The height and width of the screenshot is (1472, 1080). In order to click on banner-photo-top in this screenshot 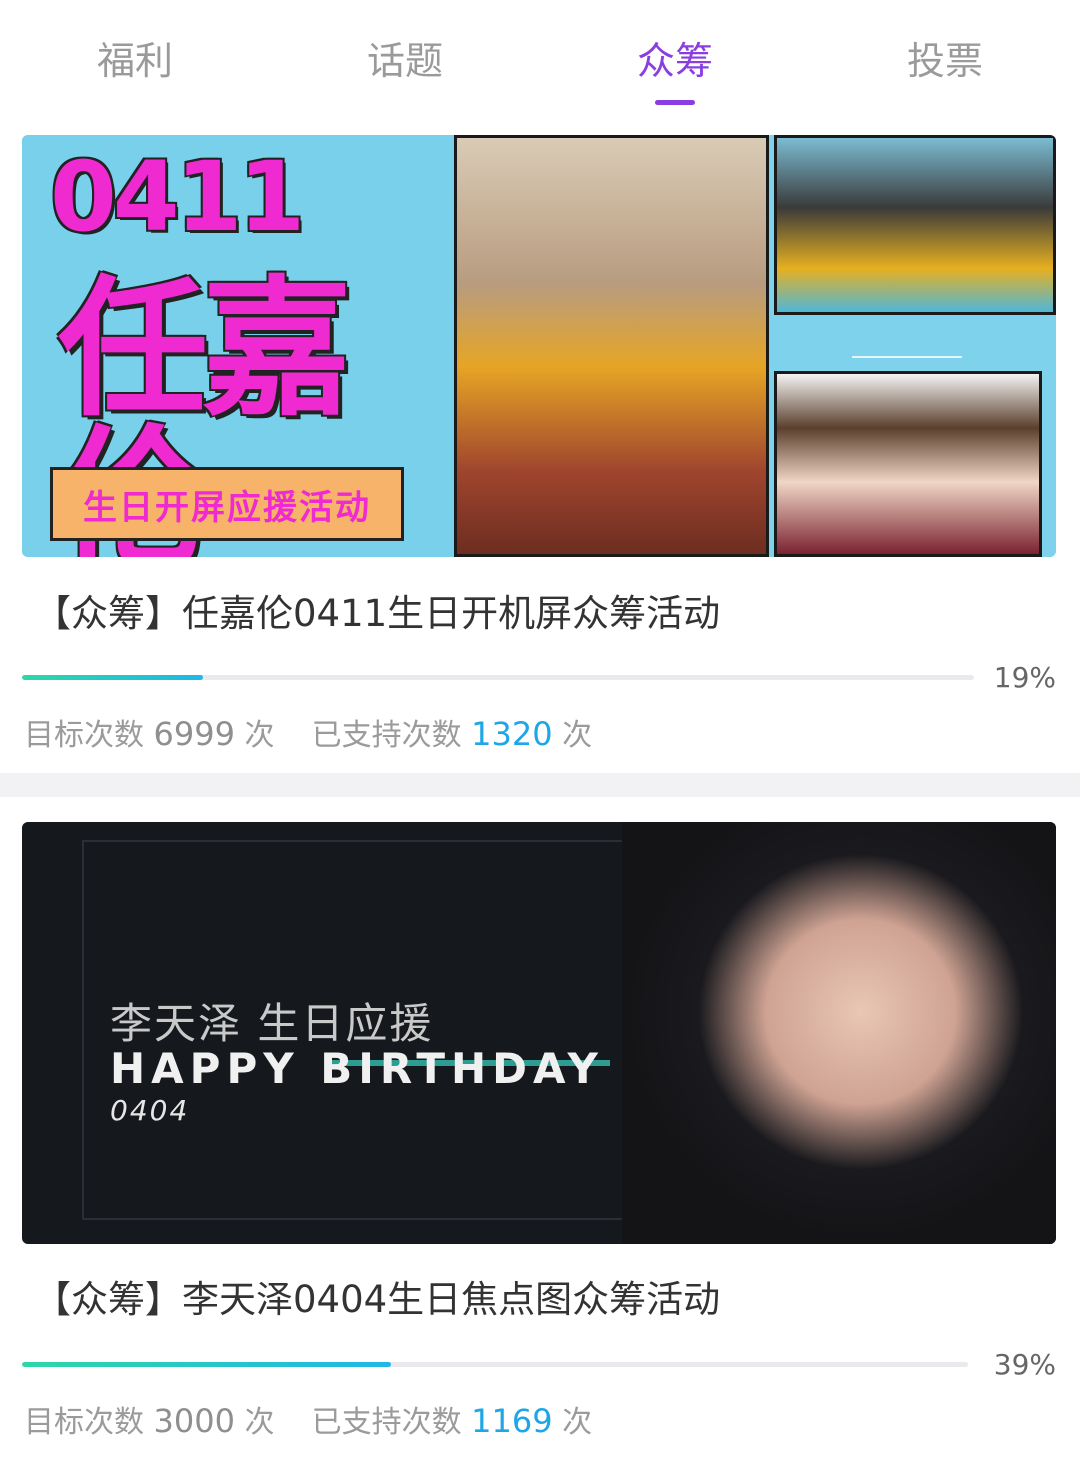, I will do `click(915, 225)`.